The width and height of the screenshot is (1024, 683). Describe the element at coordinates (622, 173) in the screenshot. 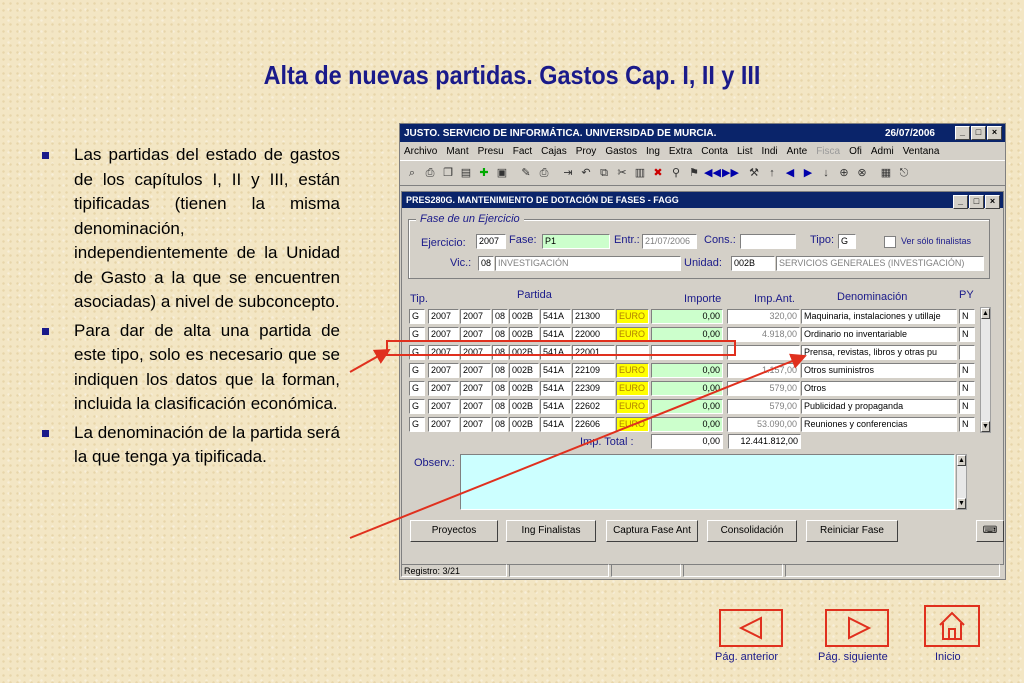

I see `cut-icon: ✂` at that location.